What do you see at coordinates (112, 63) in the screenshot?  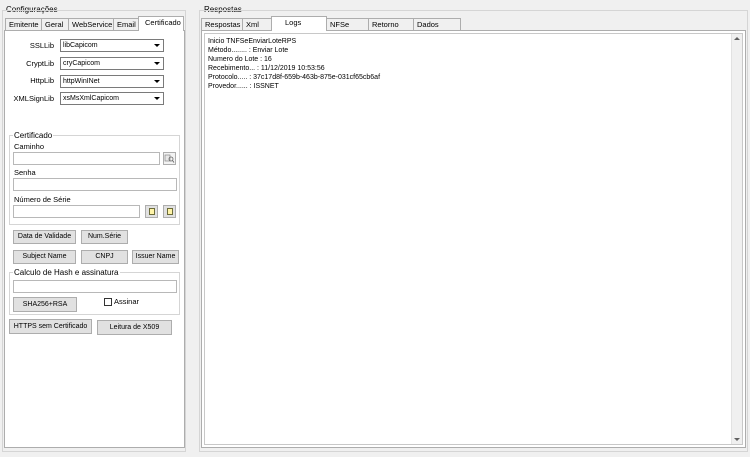 I see `cryptlib-select: cryCapicom` at bounding box center [112, 63].